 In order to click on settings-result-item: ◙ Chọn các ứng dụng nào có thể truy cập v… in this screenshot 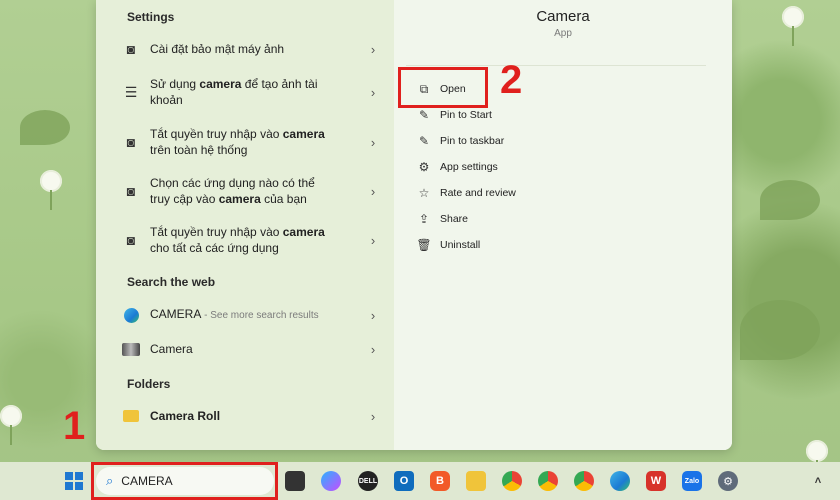, I will do `click(250, 191)`.